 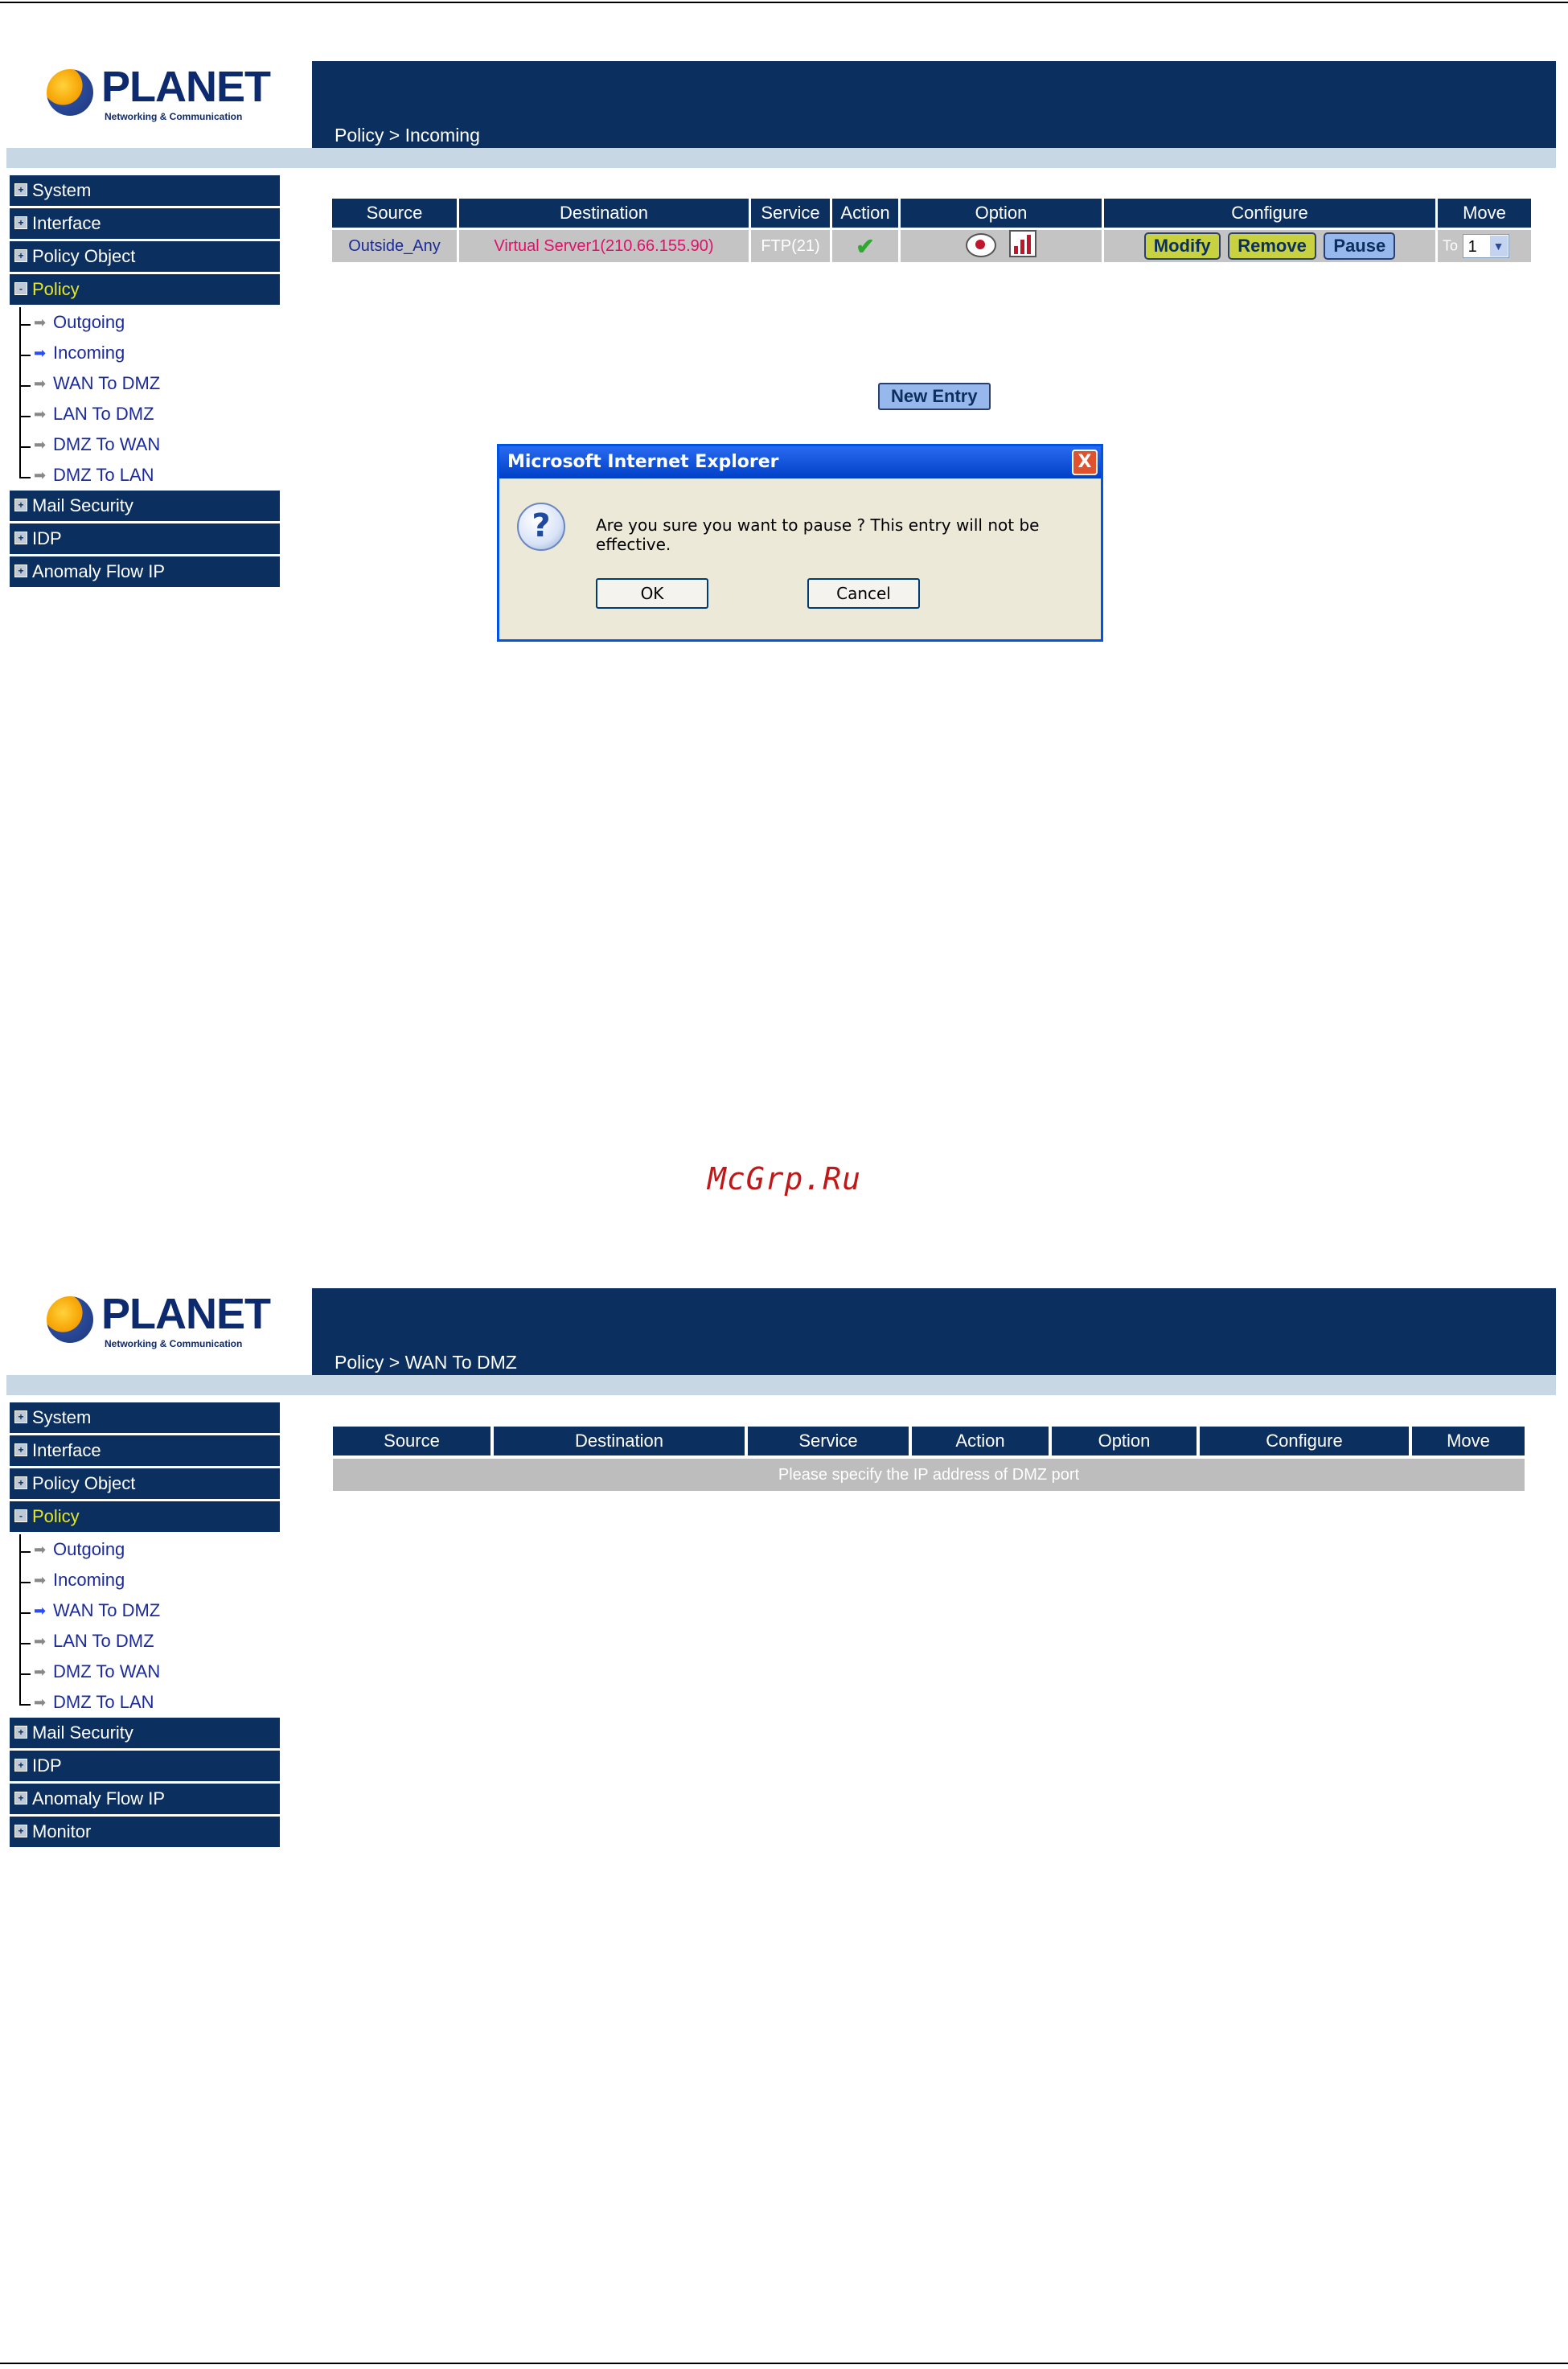 What do you see at coordinates (56, 1516) in the screenshot?
I see `sidebar-item-label: Policy` at bounding box center [56, 1516].